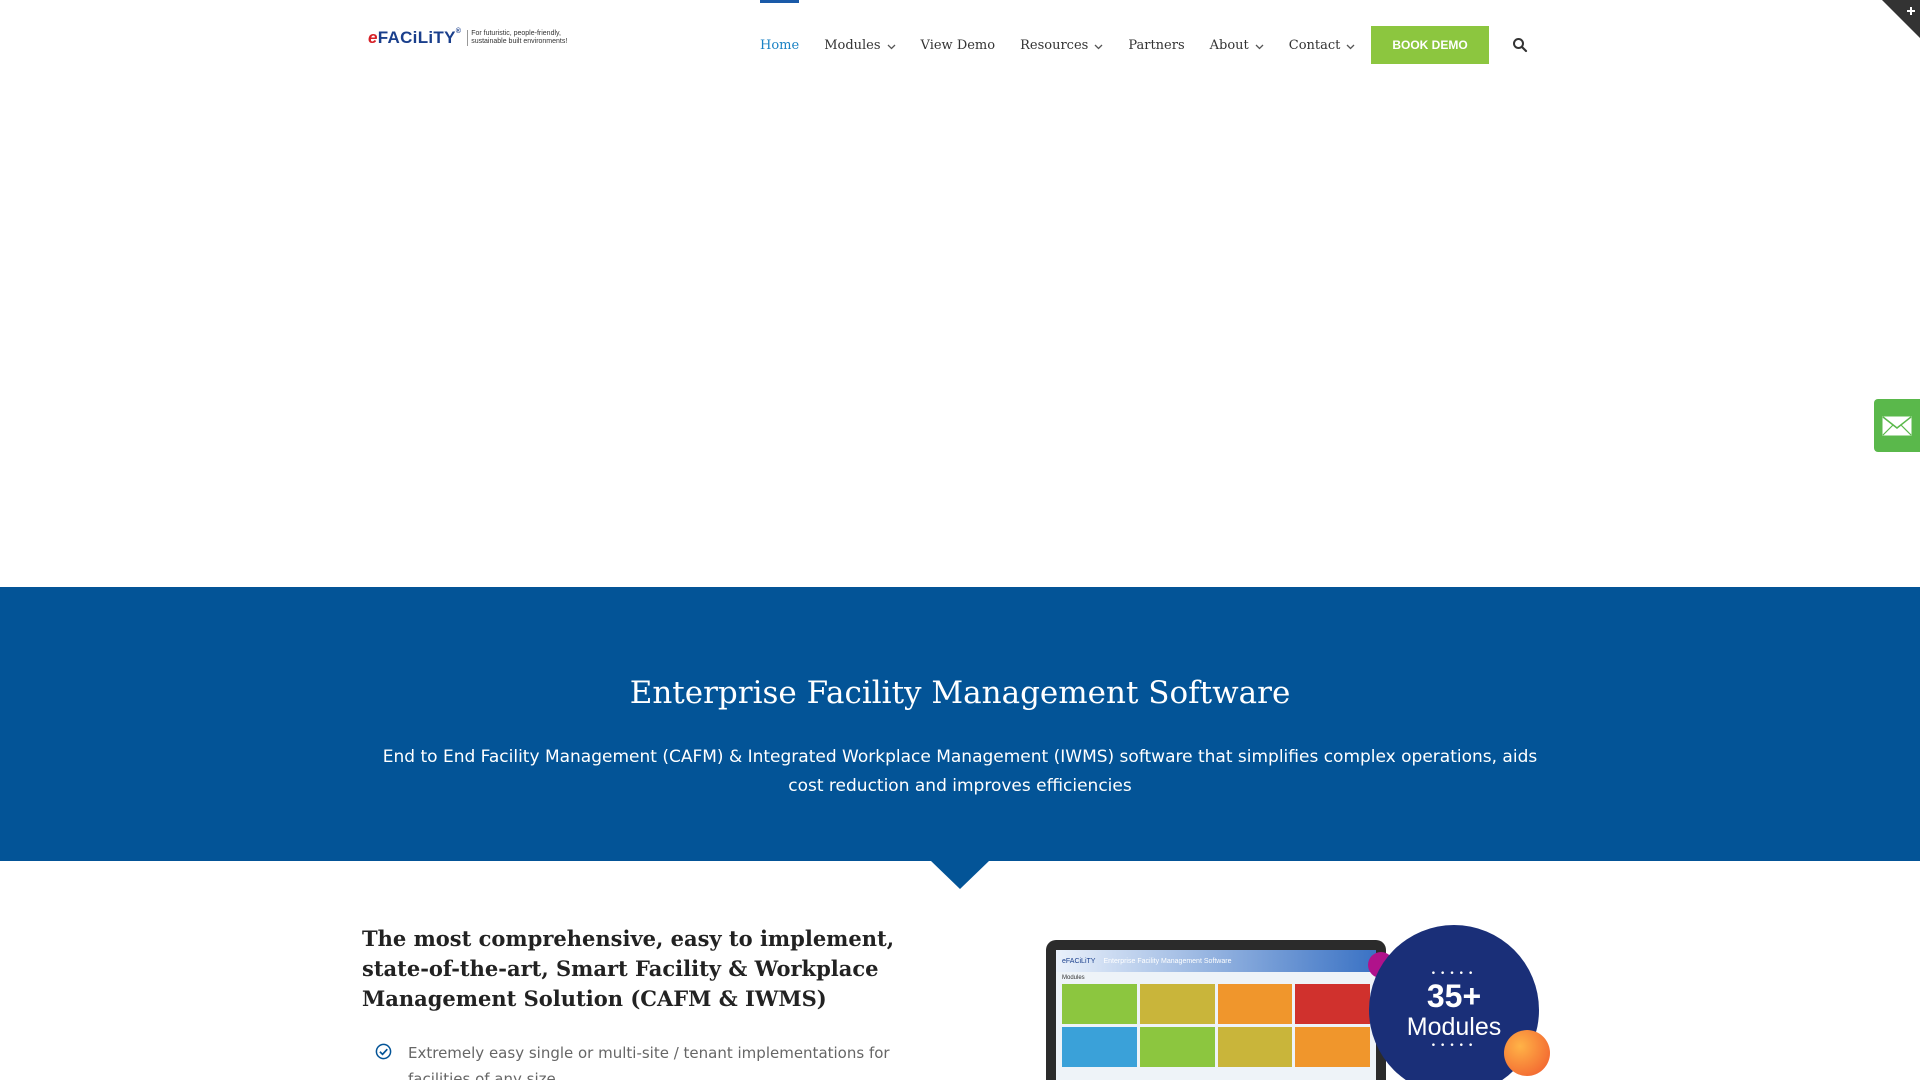 The height and width of the screenshot is (1080, 1920). I want to click on nav-item-about: About, so click(1237, 45).